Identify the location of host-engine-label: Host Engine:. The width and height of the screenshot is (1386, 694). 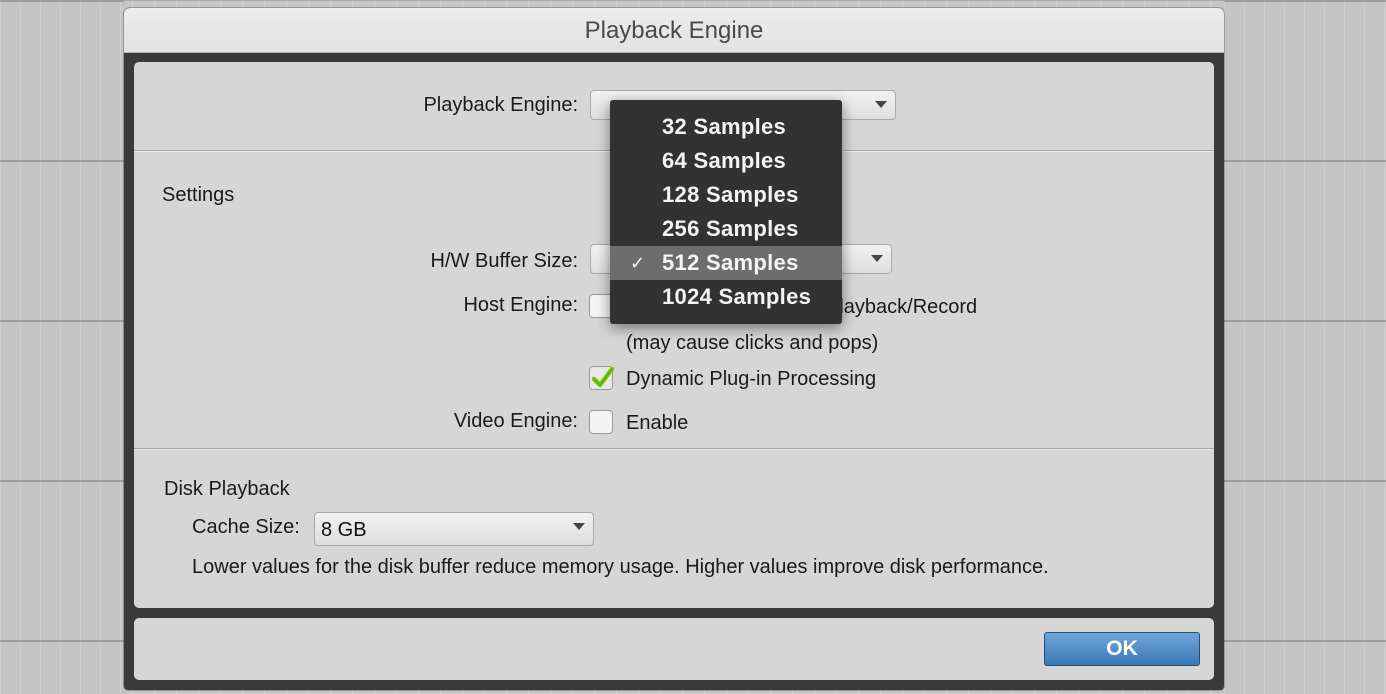
(520, 305).